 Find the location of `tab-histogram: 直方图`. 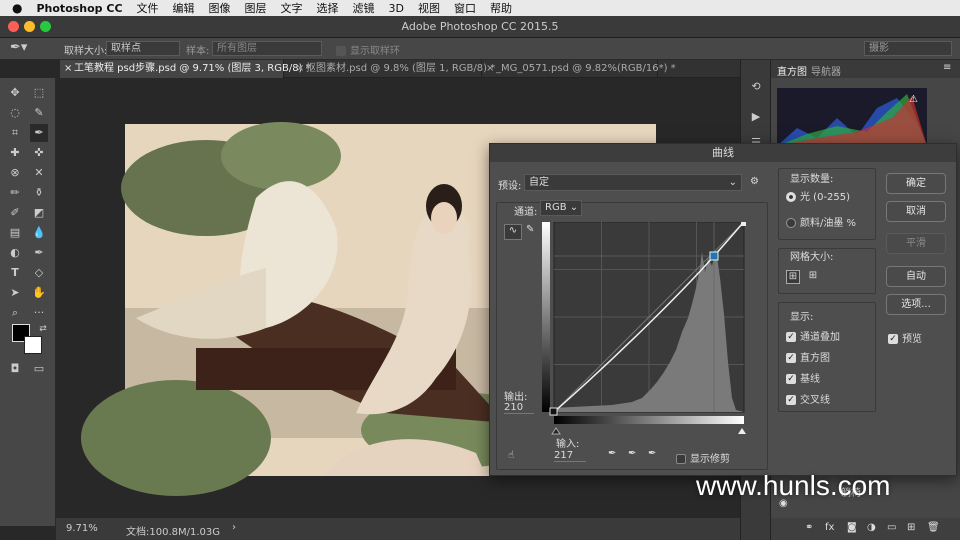

tab-histogram: 直方图 is located at coordinates (792, 70).